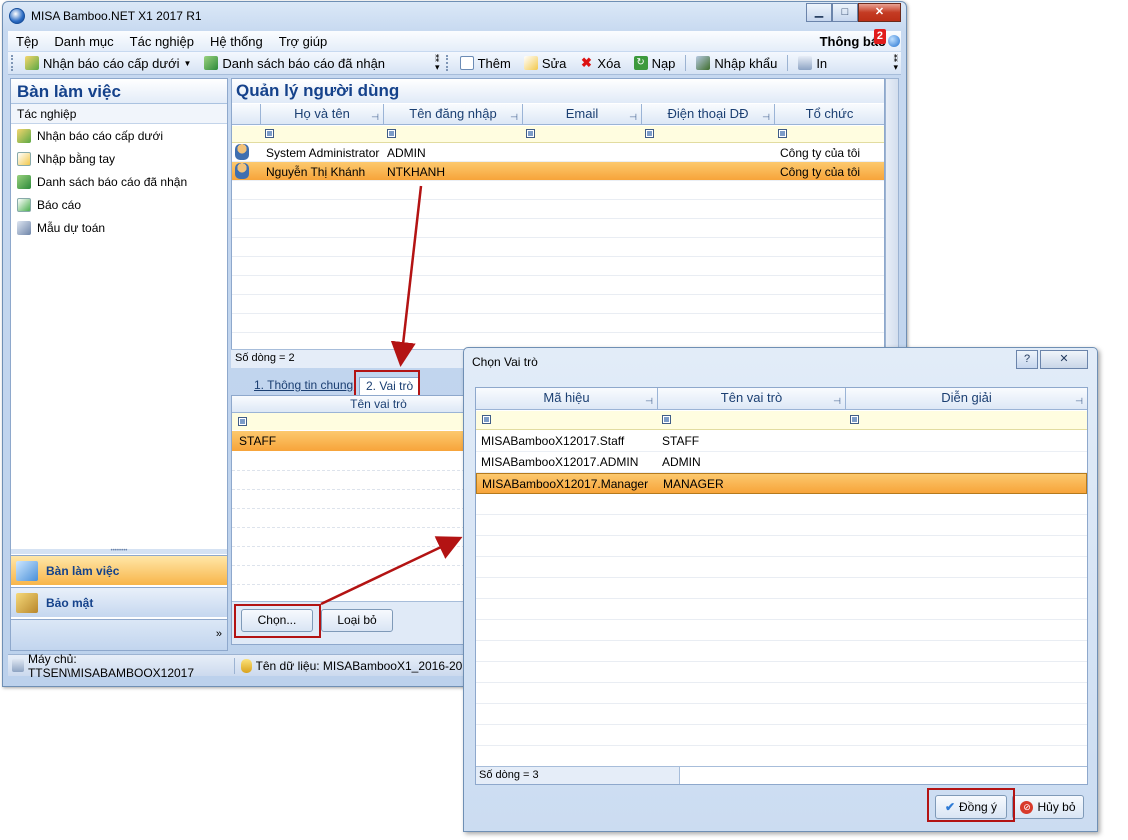 This screenshot has height=840, width=1128. Describe the element at coordinates (582, 114) in the screenshot. I see `col-email: Email ⊣` at that location.